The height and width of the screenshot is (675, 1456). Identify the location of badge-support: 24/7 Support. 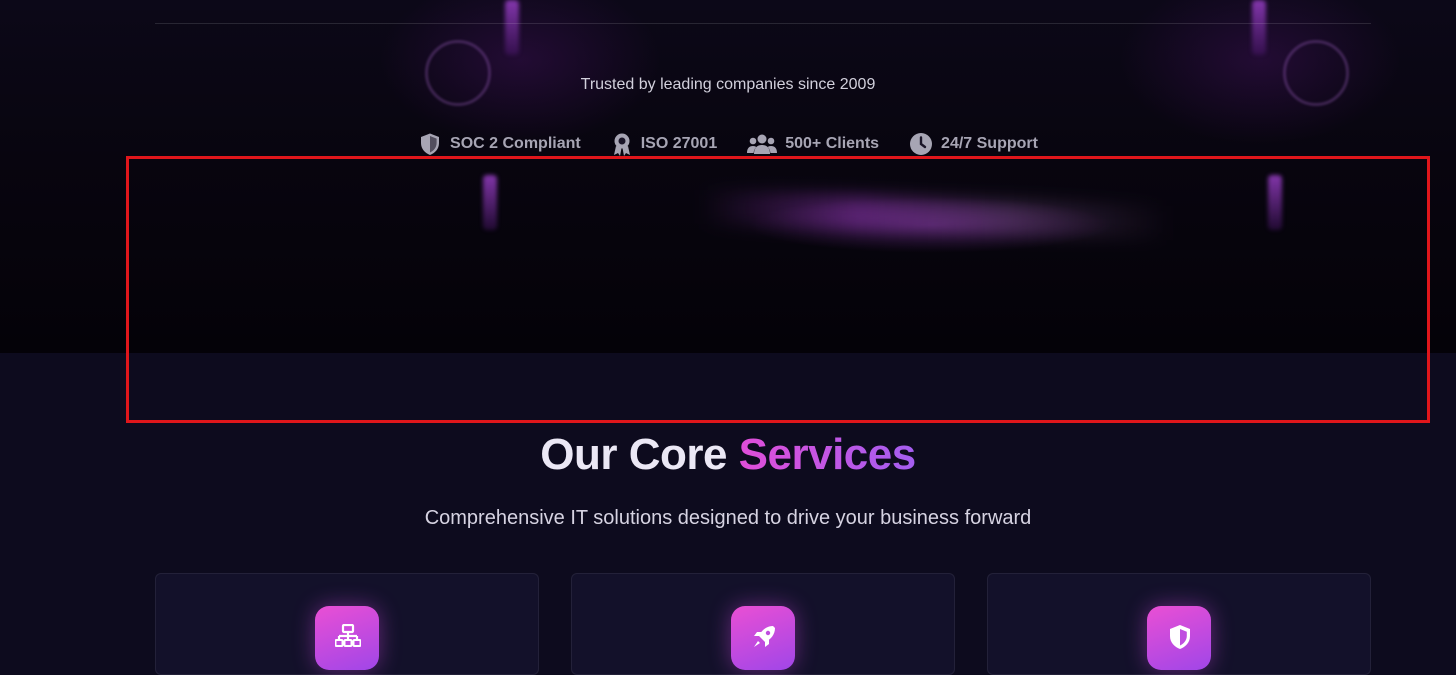
(973, 144).